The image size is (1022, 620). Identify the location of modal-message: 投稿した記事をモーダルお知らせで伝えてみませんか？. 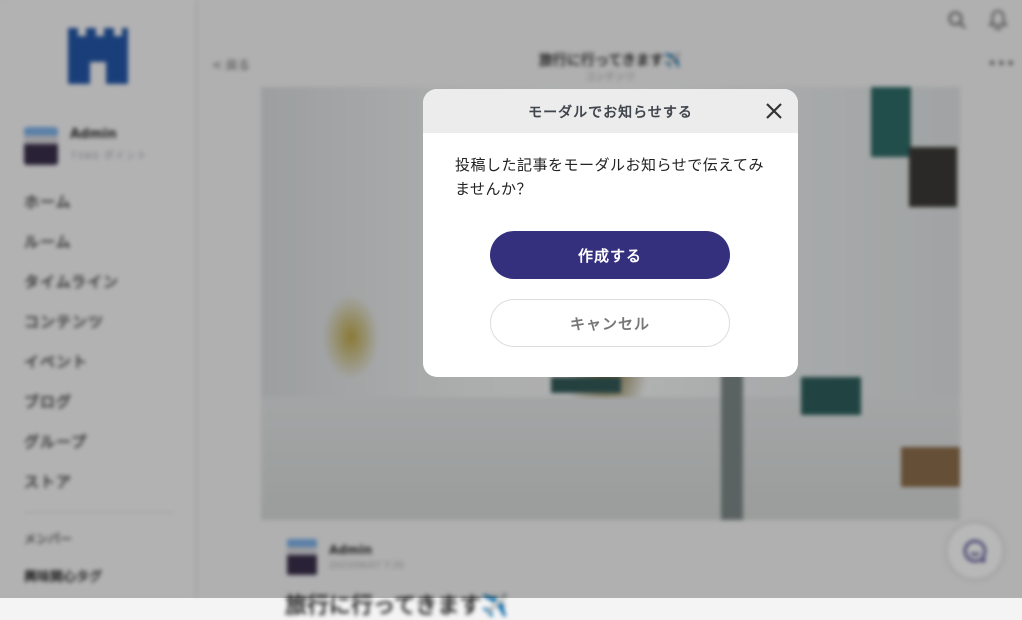
(609, 177).